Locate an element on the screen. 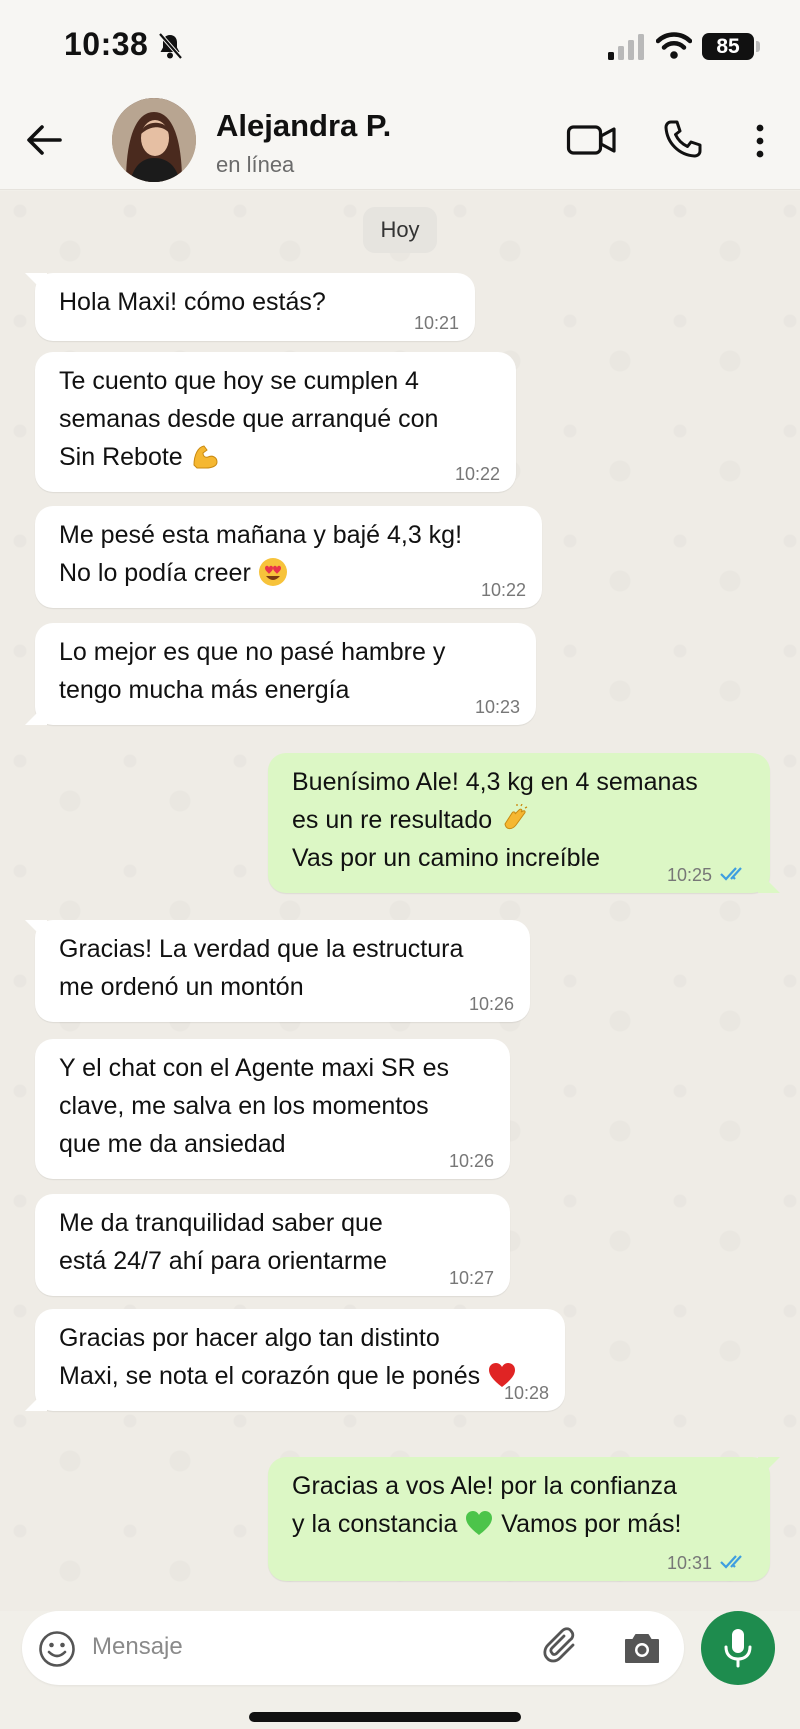 This screenshot has height=1729, width=800. more-options-icon is located at coordinates (760, 141).